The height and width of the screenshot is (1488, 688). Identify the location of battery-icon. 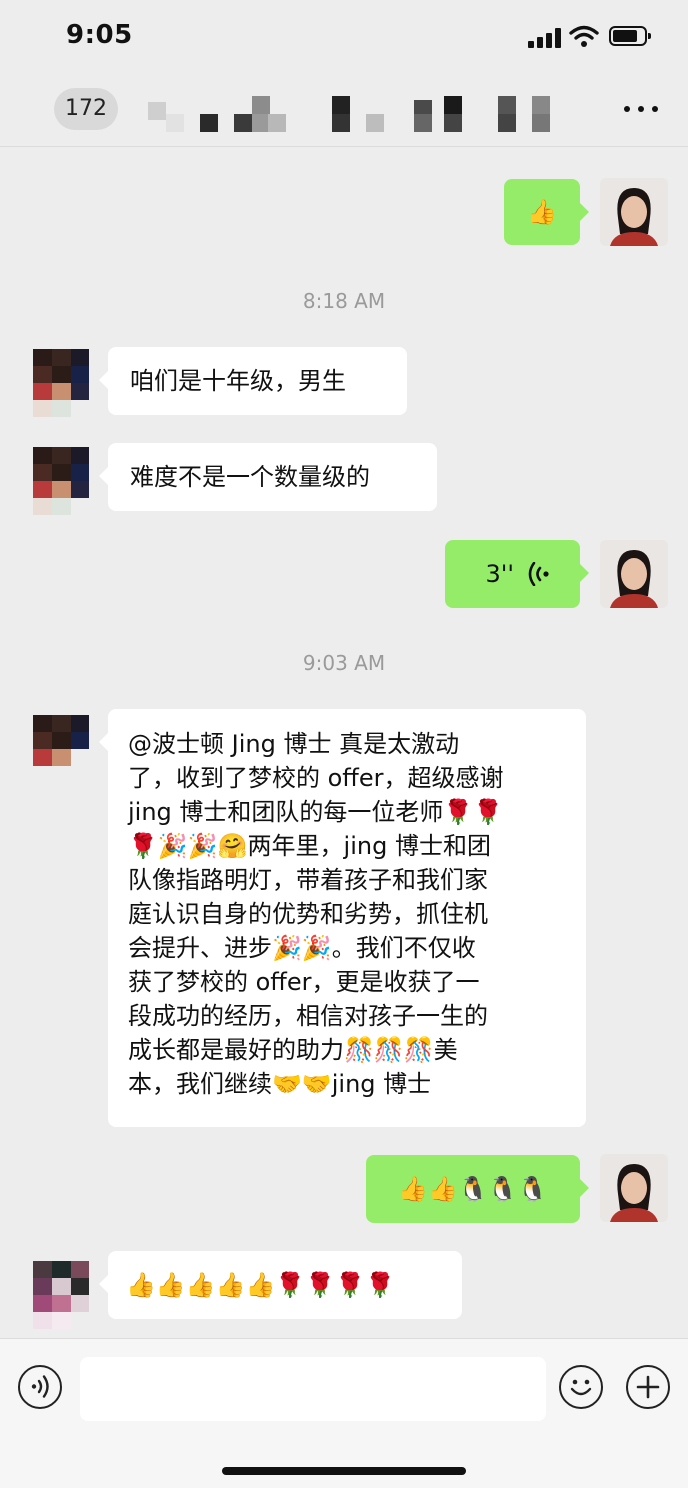
(630, 36).